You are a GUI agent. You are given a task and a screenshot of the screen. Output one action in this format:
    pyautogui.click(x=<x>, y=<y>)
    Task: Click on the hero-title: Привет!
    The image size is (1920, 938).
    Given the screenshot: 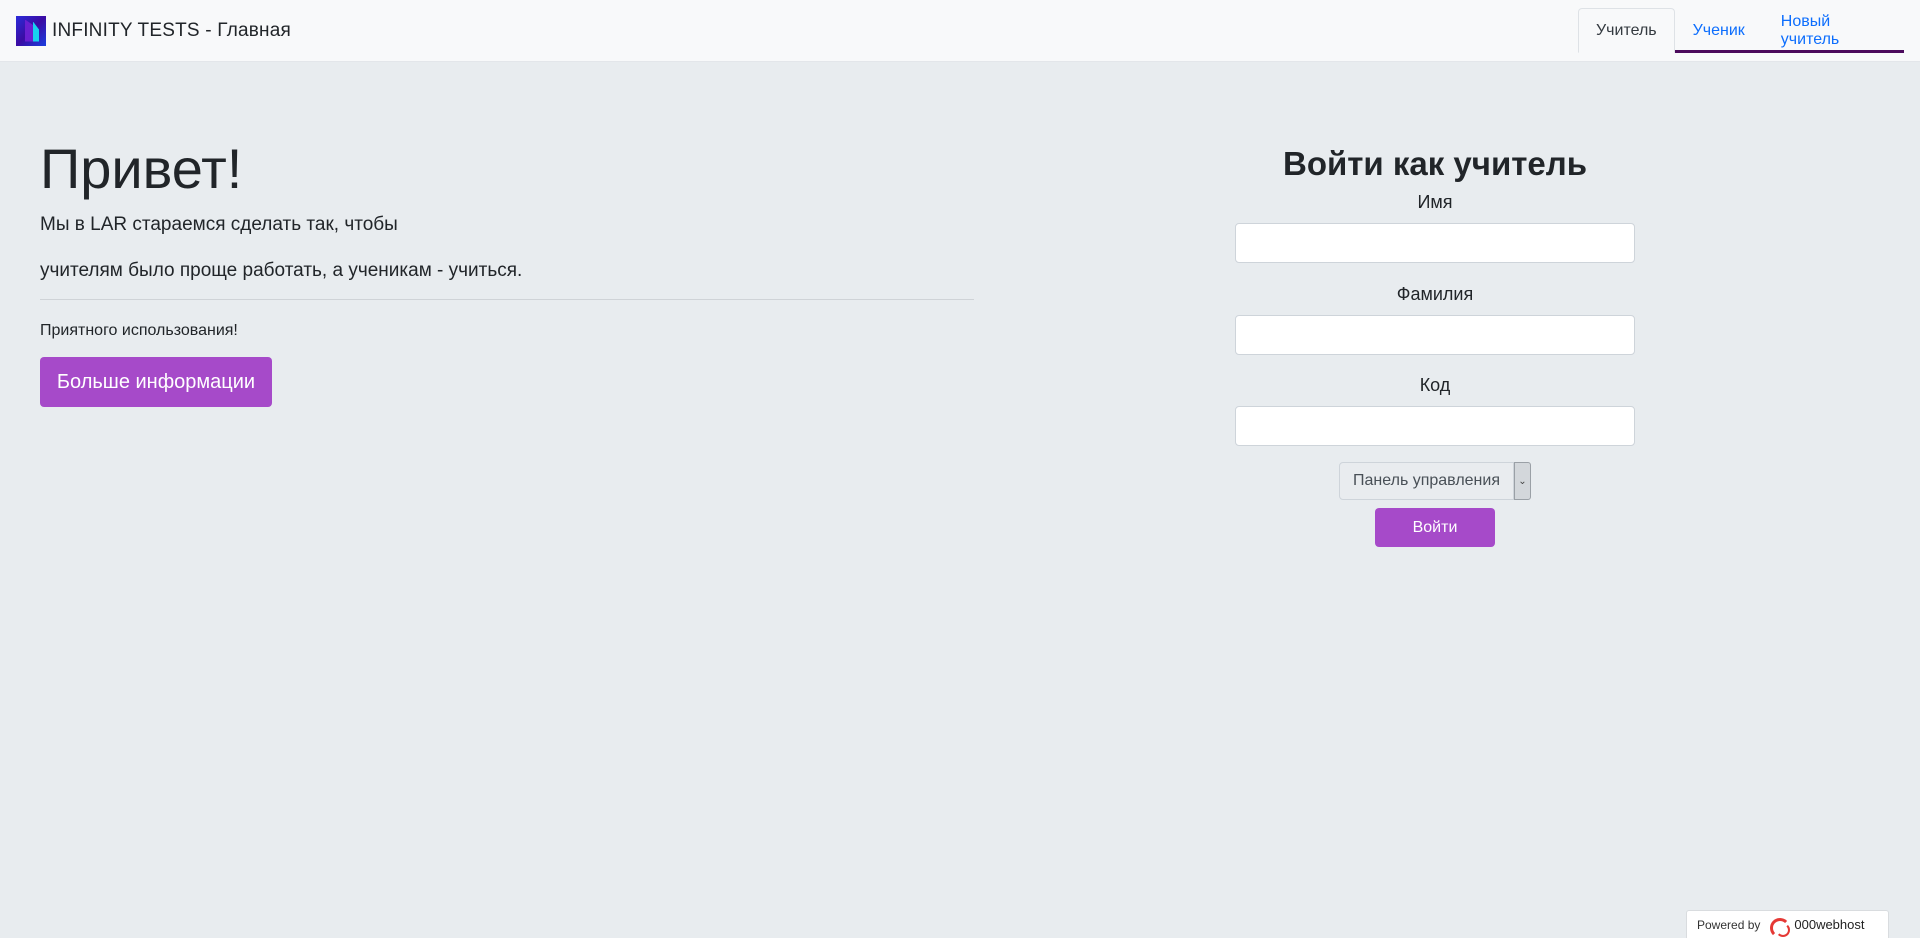 What is the action you would take?
    pyautogui.click(x=141, y=168)
    